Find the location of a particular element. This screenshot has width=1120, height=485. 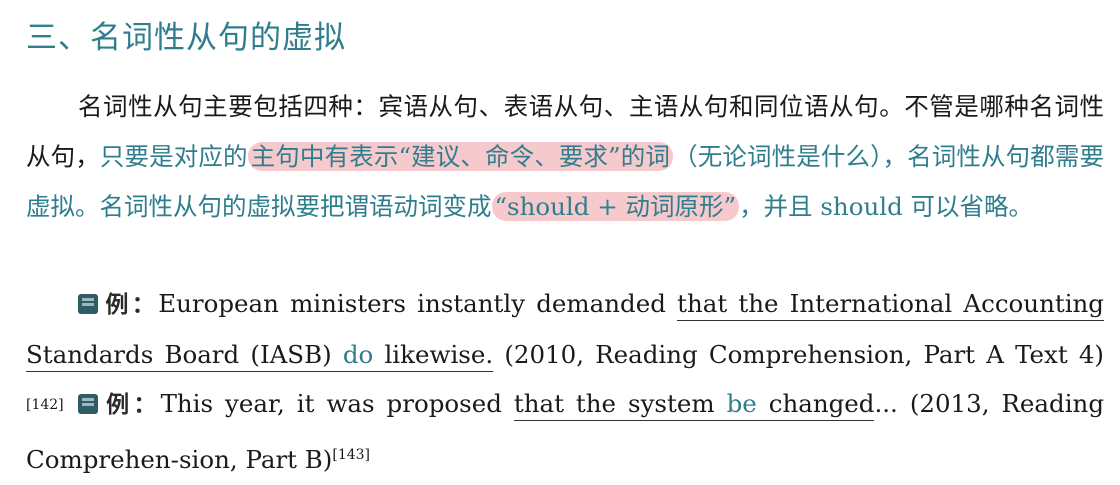

clause-text: likewise. is located at coordinates (433, 354).